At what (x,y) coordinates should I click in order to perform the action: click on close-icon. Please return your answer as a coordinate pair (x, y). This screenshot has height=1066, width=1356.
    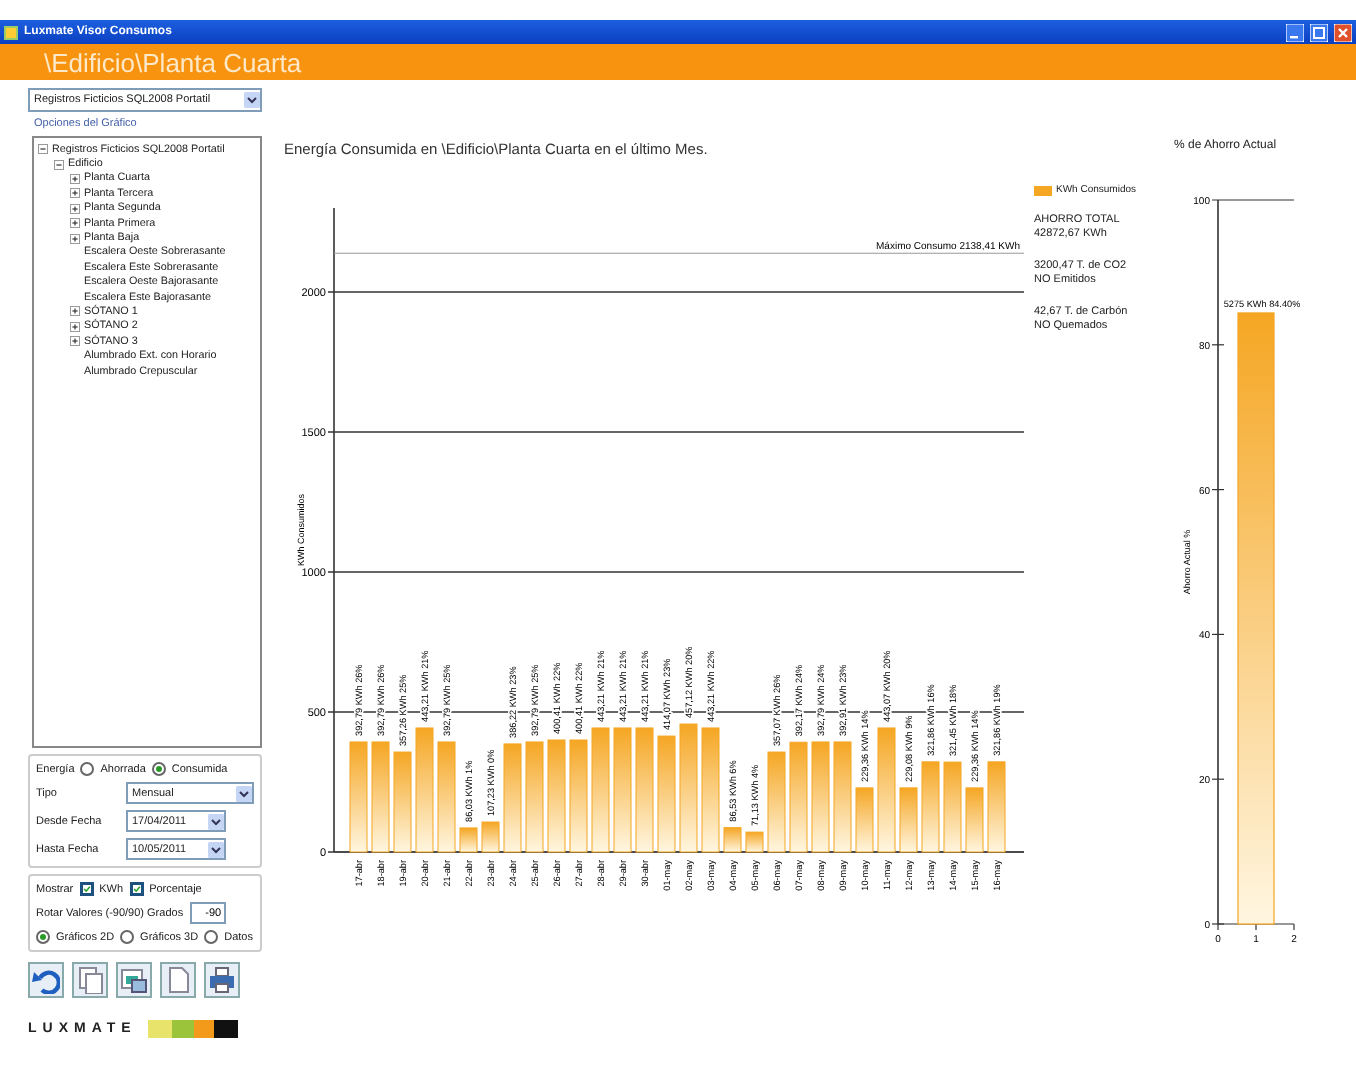
    Looking at the image, I should click on (1343, 32).